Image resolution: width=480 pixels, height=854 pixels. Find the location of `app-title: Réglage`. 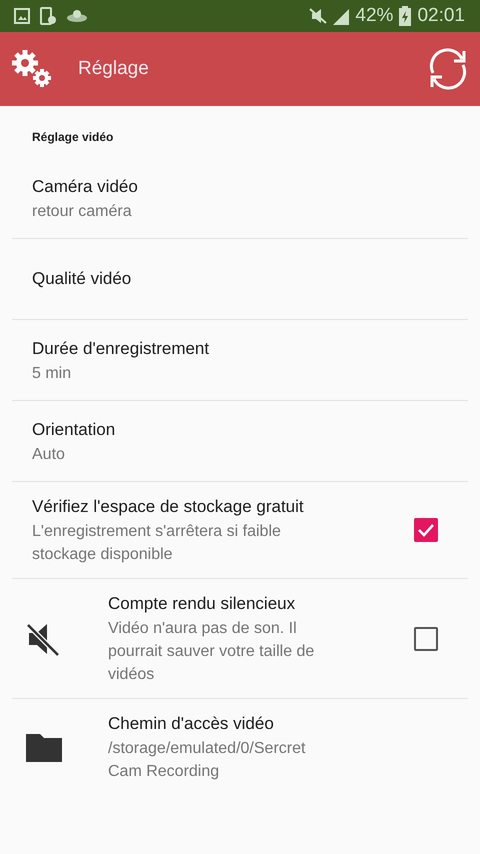

app-title: Réglage is located at coordinates (114, 69).